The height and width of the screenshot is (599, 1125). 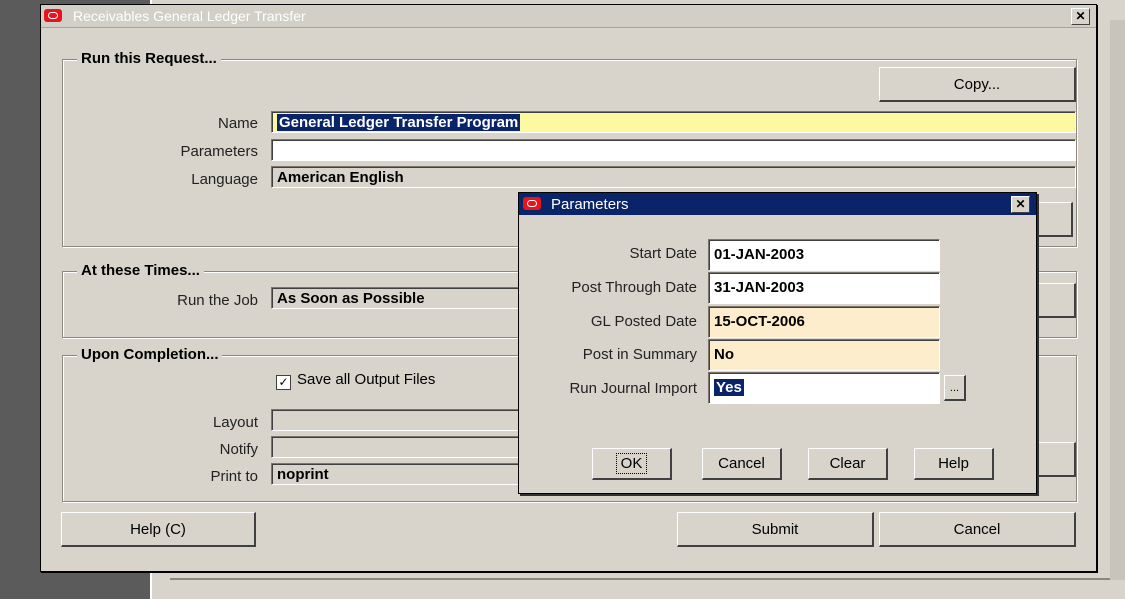 What do you see at coordinates (673, 150) in the screenshot?
I see `parameters-field` at bounding box center [673, 150].